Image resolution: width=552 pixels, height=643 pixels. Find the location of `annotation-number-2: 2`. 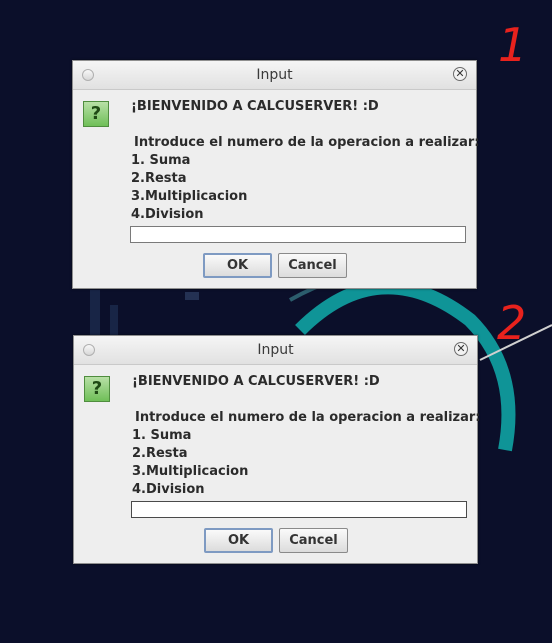

annotation-number-2: 2 is located at coordinates (512, 323).